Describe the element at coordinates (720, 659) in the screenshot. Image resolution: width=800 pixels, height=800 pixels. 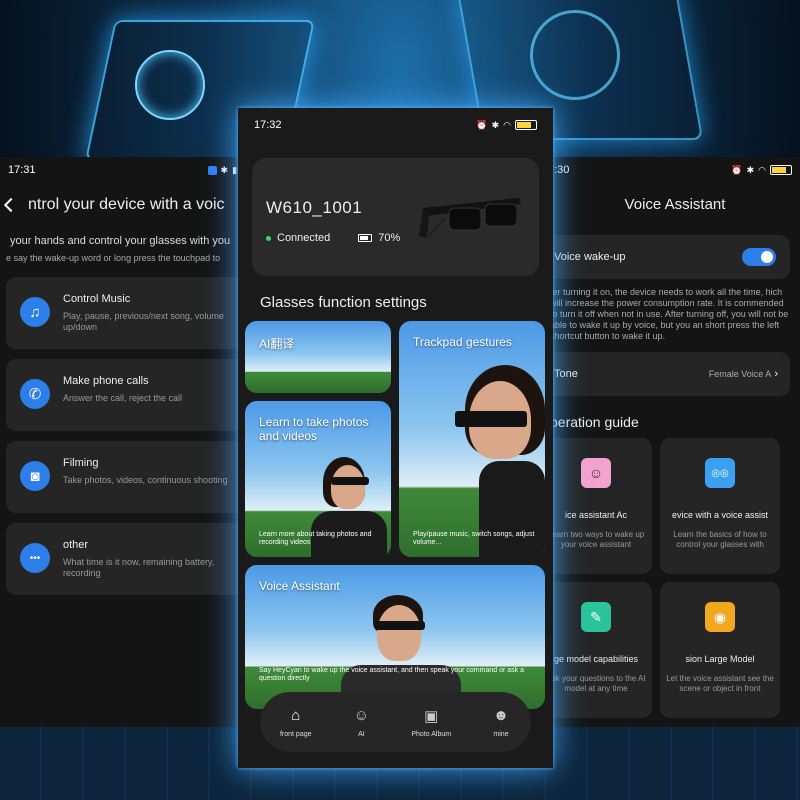
I see `guide-card-title: sion Large Model` at that location.